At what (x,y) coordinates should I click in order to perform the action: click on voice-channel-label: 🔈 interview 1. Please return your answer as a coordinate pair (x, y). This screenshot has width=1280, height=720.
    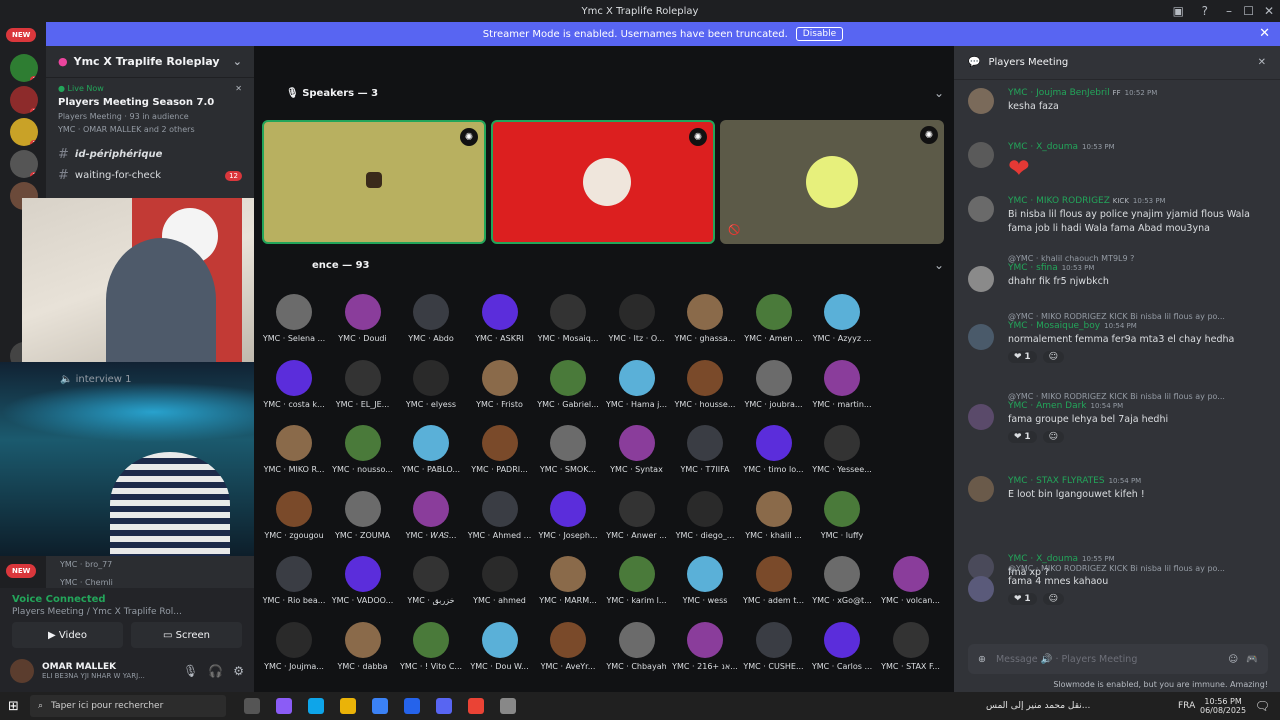
    Looking at the image, I should click on (96, 379).